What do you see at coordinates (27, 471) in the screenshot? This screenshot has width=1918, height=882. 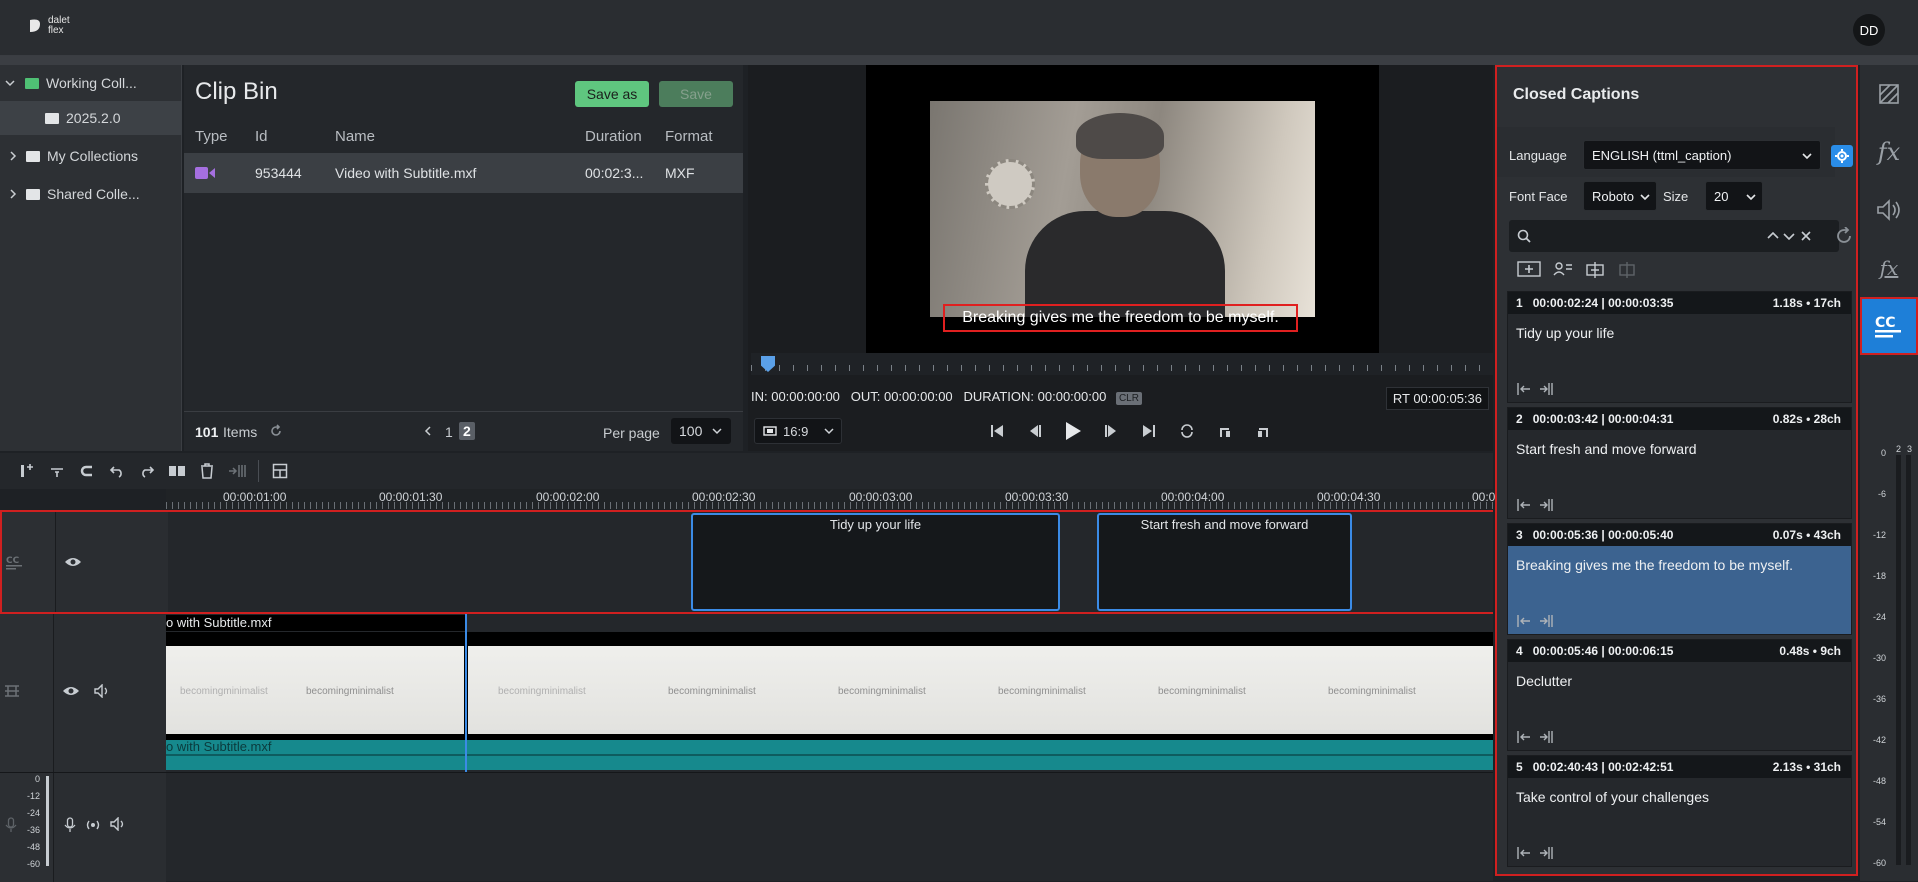 I see `add-marker-button` at bounding box center [27, 471].